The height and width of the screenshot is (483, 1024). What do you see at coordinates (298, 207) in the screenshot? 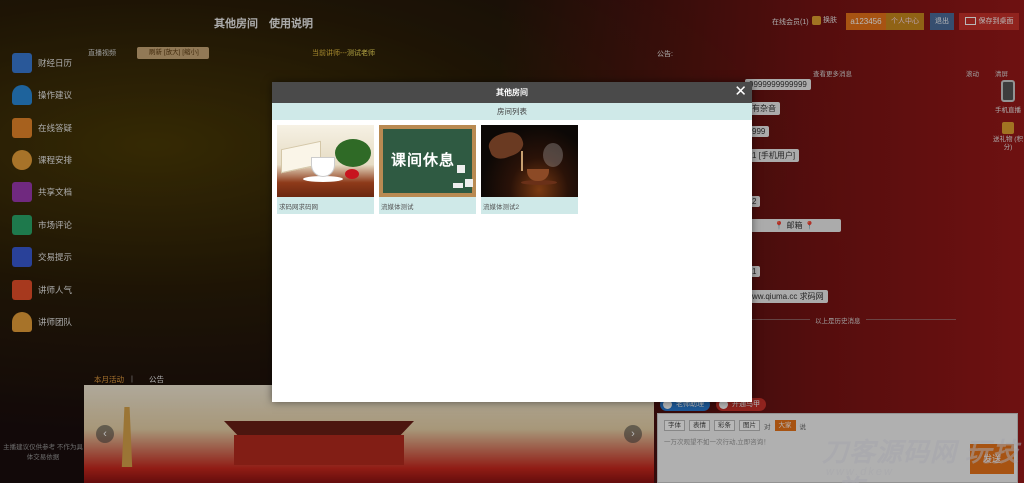
I see `room-name: 求码网求码网` at bounding box center [298, 207].